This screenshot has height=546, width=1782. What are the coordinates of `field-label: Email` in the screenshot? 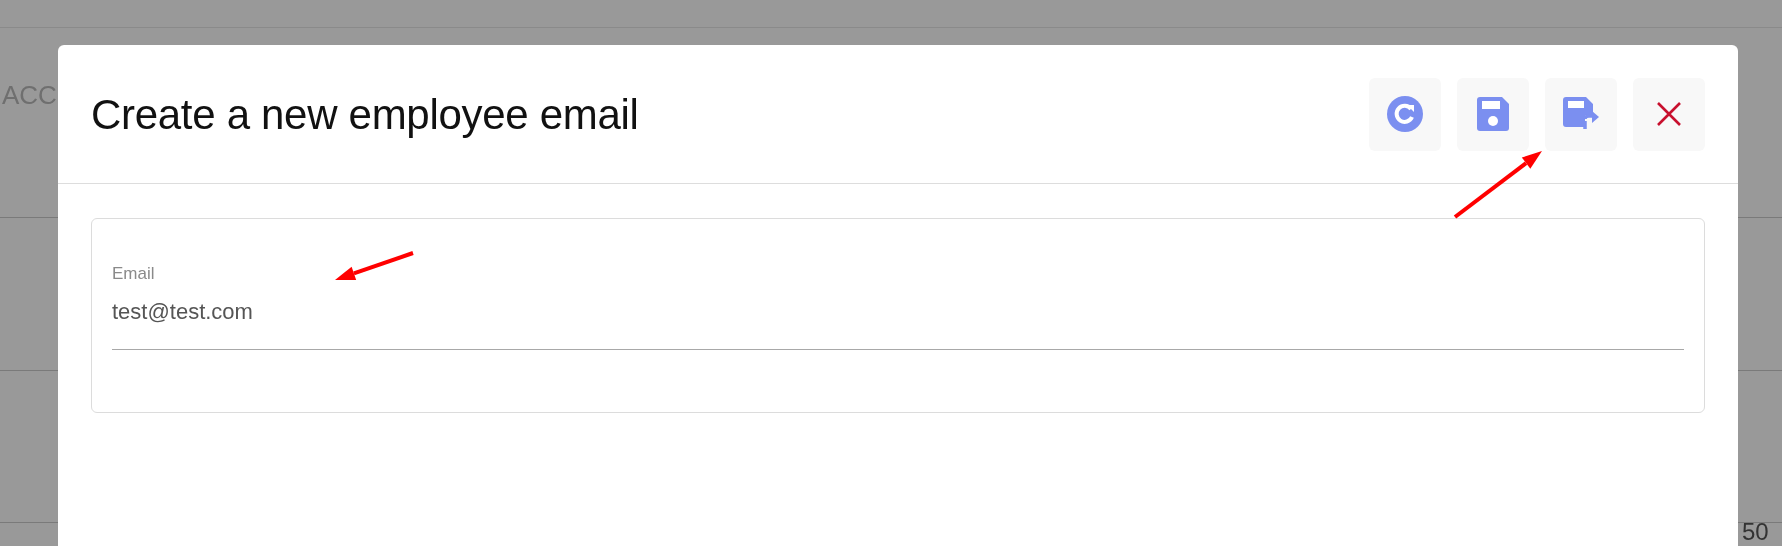 It's located at (133, 274).